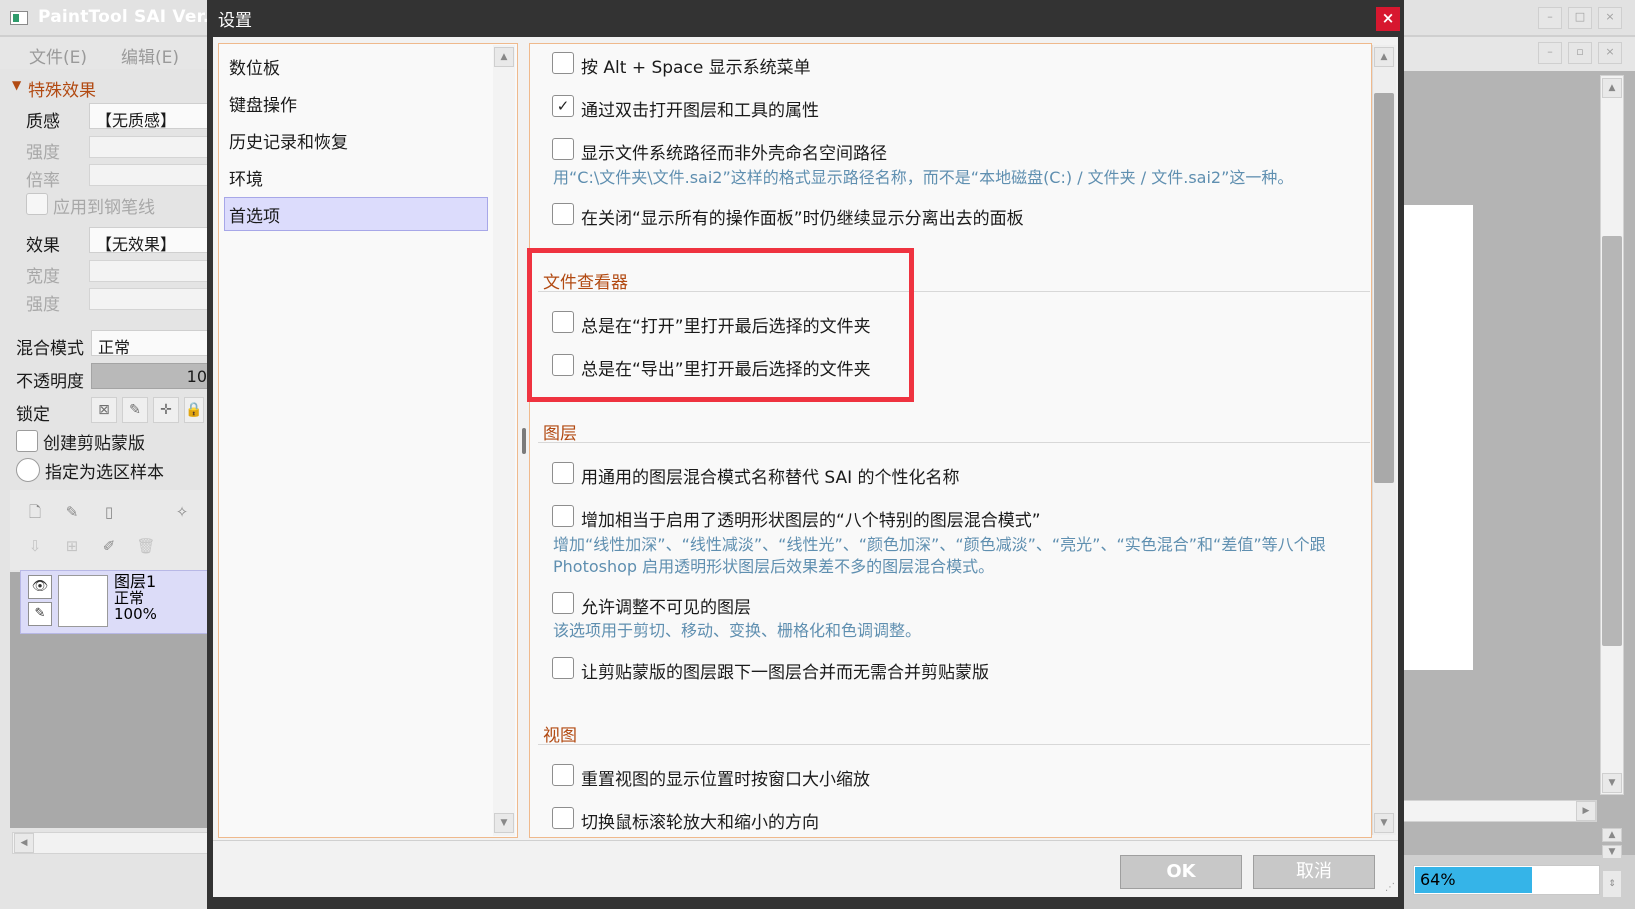  I want to click on zoom-down-arrow: ▼, so click(1612, 852).